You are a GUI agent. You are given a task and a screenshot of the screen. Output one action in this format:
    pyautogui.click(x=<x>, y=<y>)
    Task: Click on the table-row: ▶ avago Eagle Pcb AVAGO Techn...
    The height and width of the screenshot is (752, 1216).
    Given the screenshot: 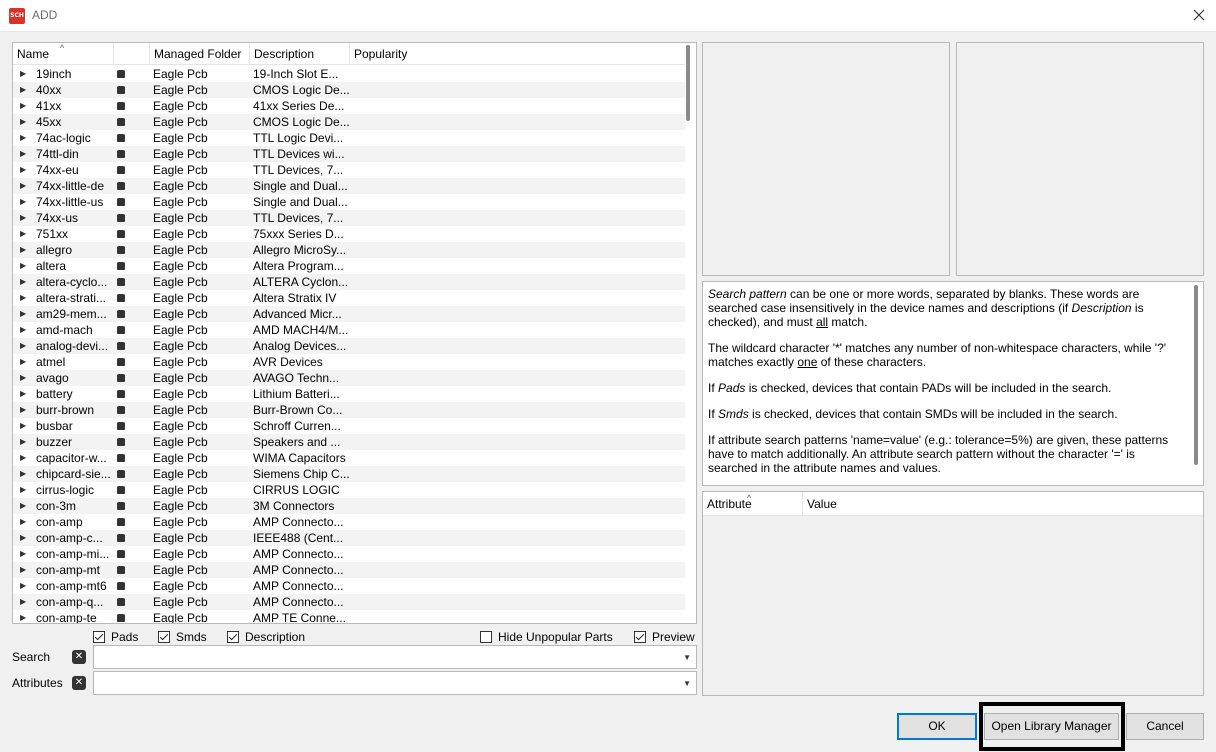 What is the action you would take?
    pyautogui.click(x=349, y=378)
    